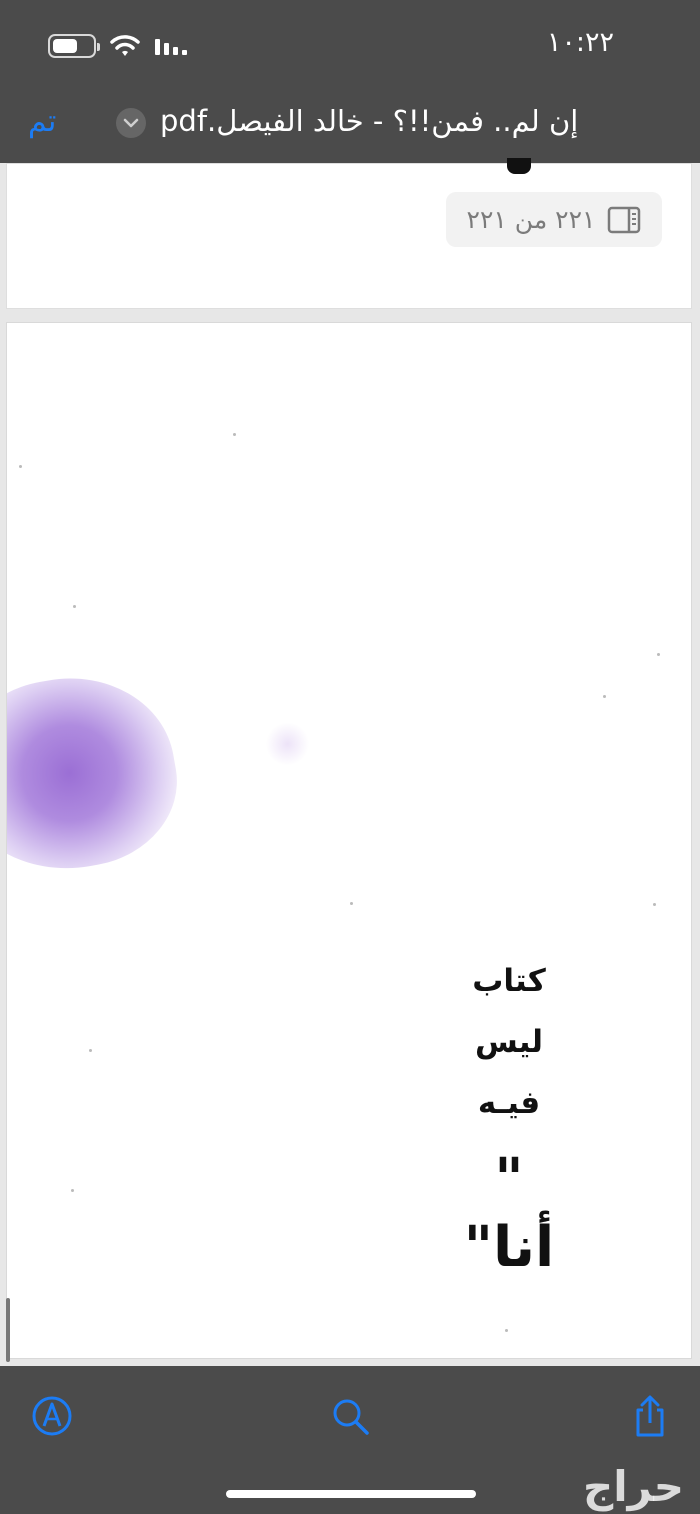 The width and height of the screenshot is (700, 1514). Describe the element at coordinates (509, 1042) in the screenshot. I see `book-line-2: ليس` at that location.